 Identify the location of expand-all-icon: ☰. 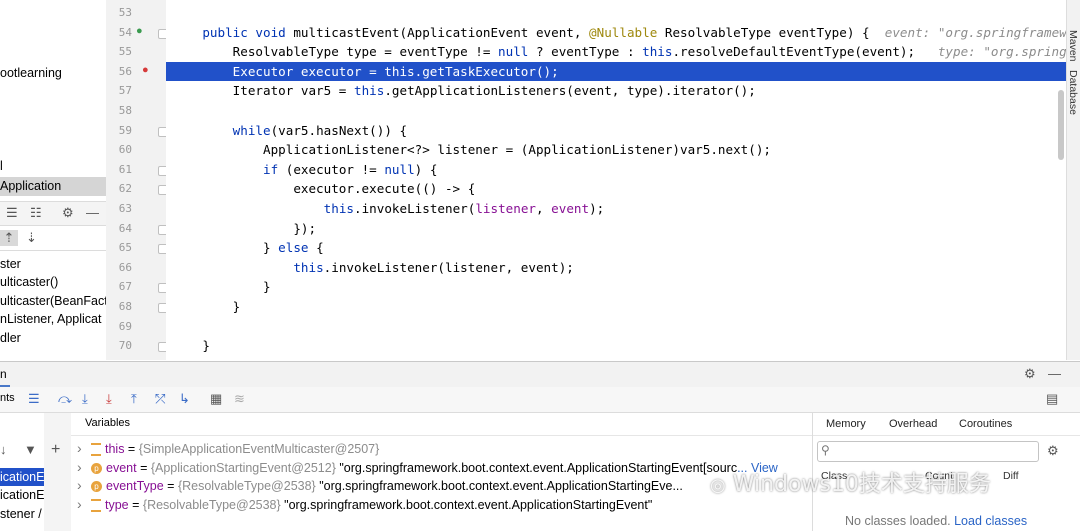
(12, 213).